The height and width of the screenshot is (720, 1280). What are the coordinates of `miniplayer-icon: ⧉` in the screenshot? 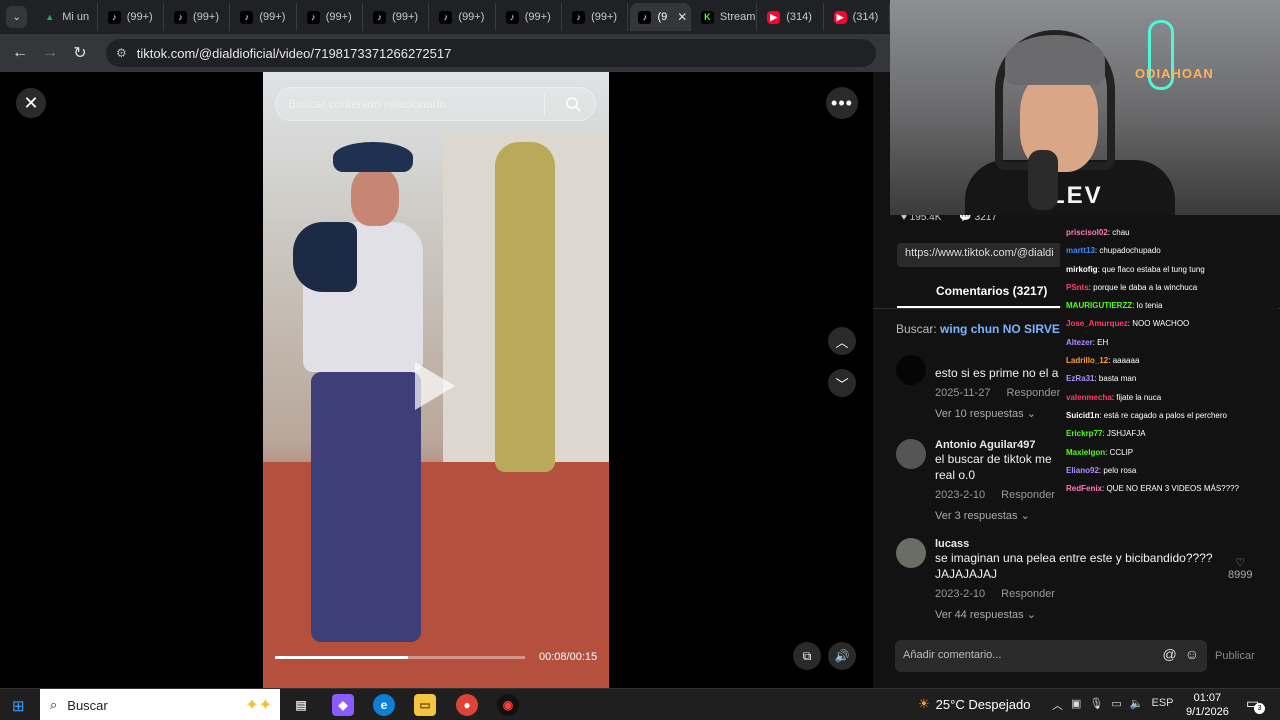 It's located at (807, 656).